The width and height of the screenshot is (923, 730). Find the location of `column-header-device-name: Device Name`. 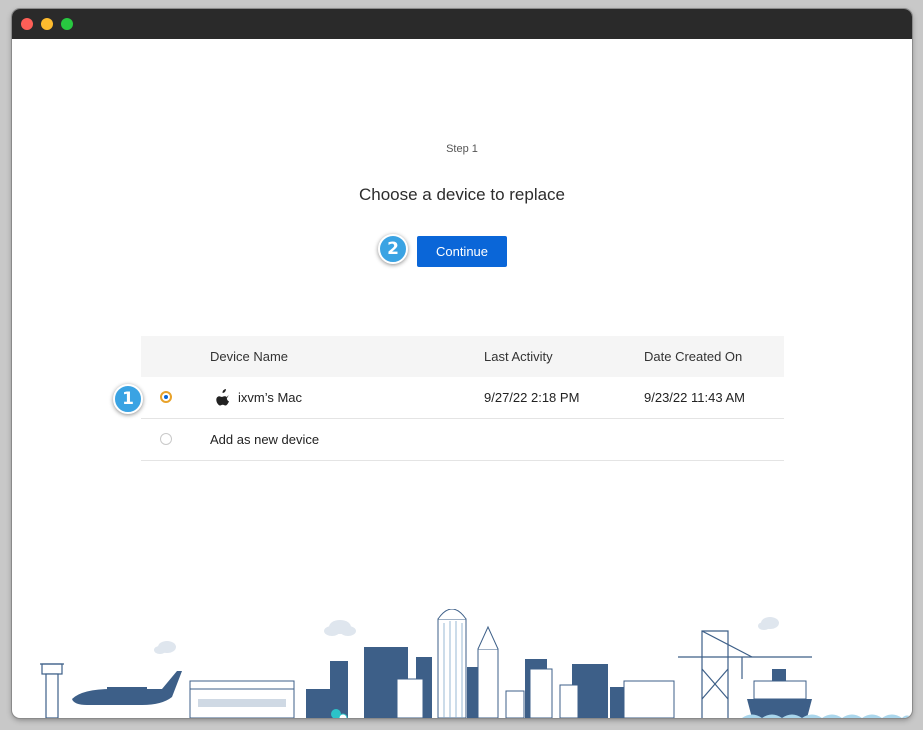

column-header-device-name: Device Name is located at coordinates (249, 356).